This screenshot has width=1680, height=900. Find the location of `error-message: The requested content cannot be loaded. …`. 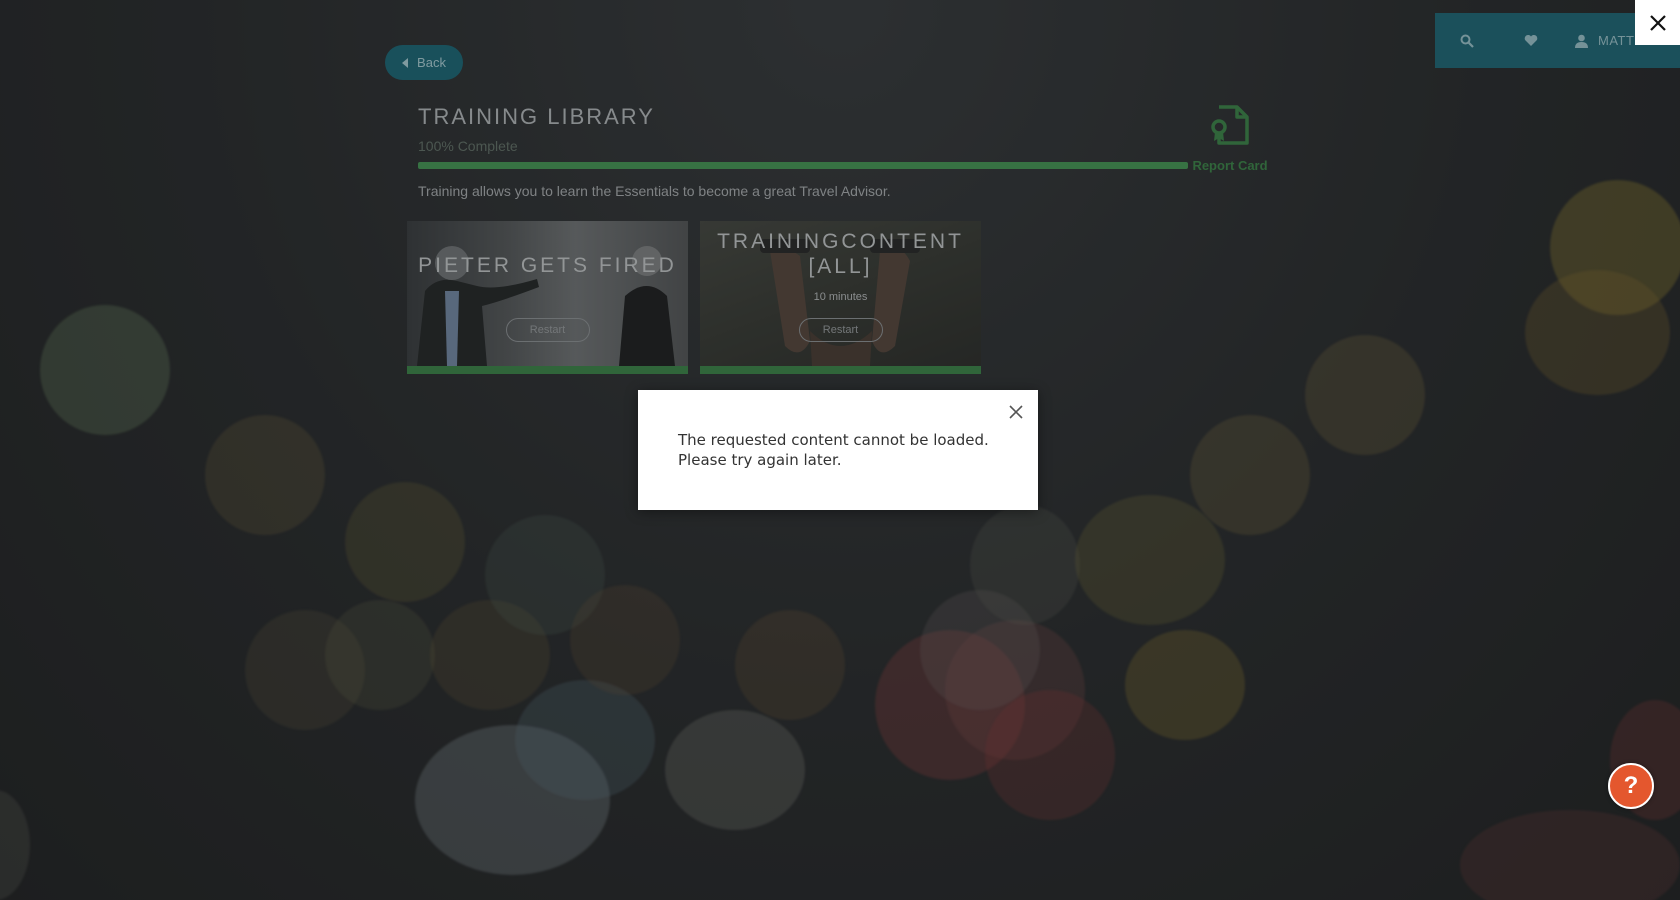

error-message: The requested content cannot be loaded. … is located at coordinates (833, 450).